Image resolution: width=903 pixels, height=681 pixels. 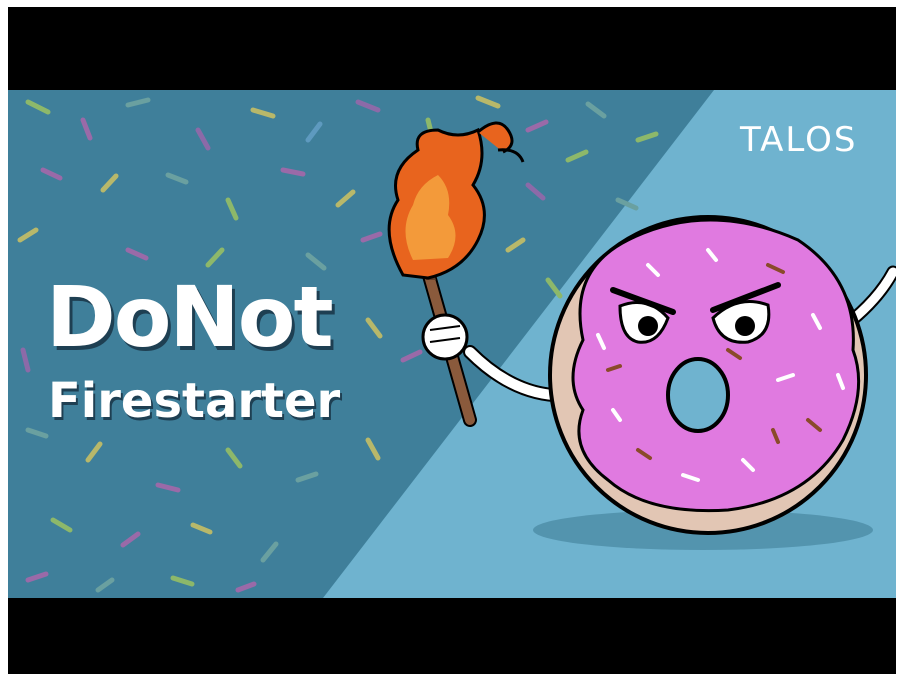 I want to click on torch-icon, so click(x=448, y=342).